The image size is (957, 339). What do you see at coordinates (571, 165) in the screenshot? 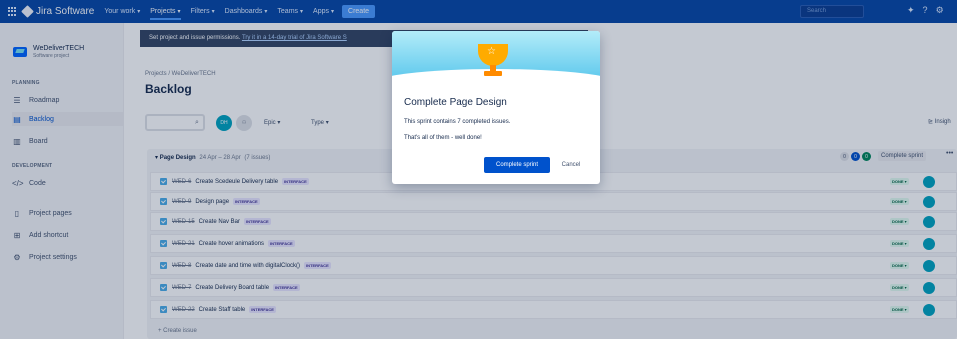
I see `cancel-button: Cancel` at bounding box center [571, 165].